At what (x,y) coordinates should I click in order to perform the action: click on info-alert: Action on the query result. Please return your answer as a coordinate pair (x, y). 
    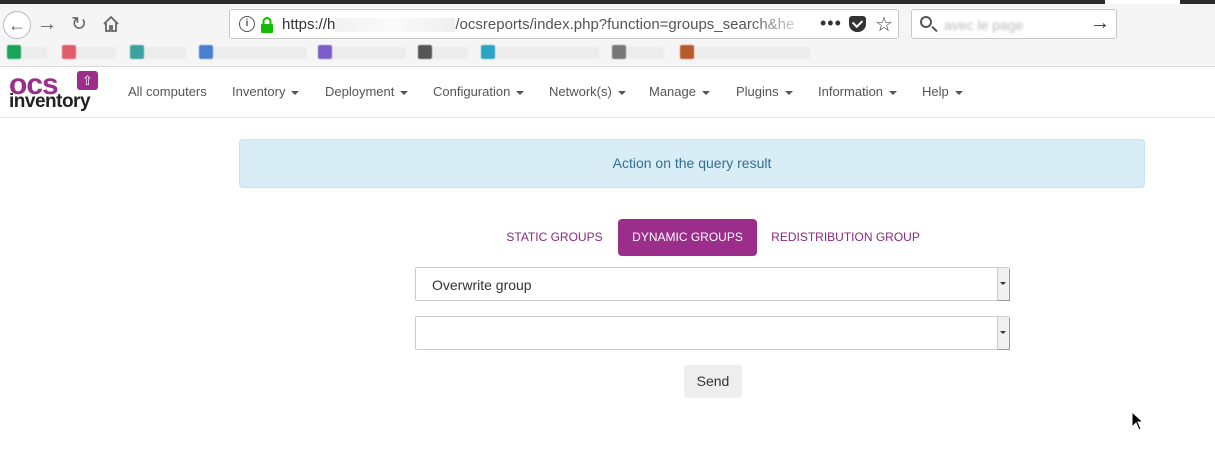
    Looking at the image, I should click on (692, 163).